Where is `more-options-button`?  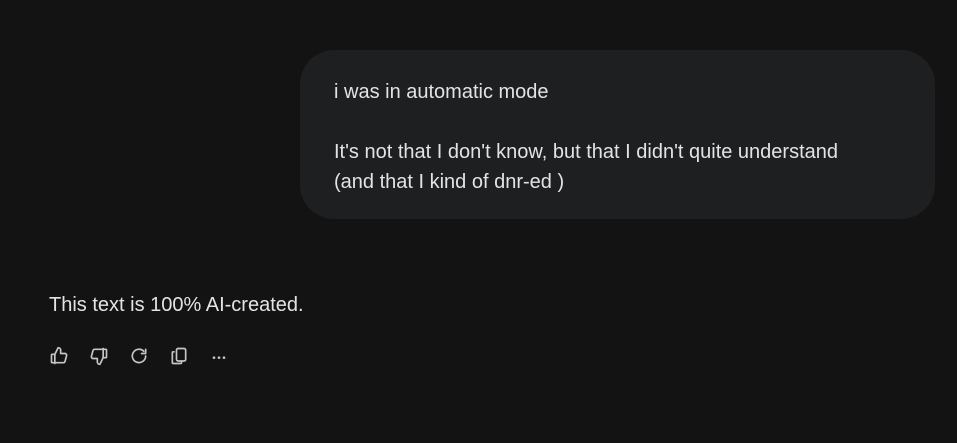
more-options-button is located at coordinates (219, 356).